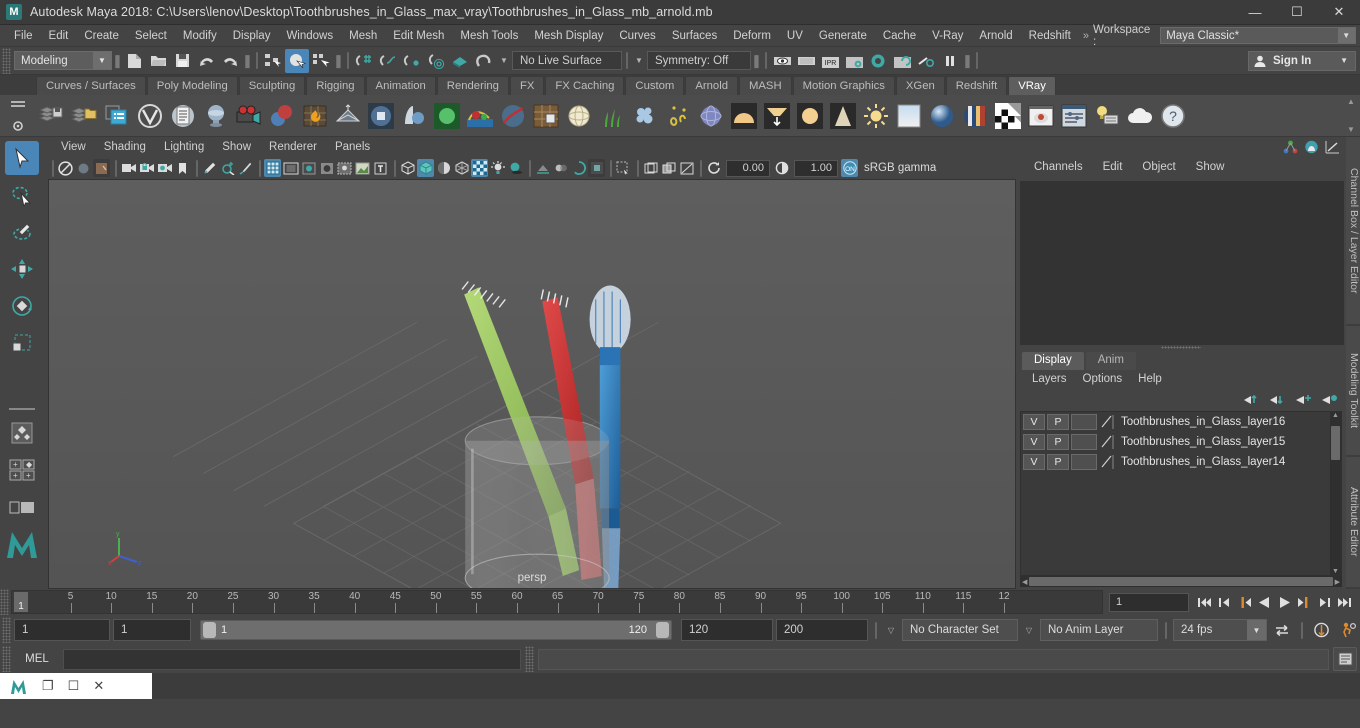  I want to click on layer-name: Toothbrushes_in_Glass_layer16, so click(1201, 422).